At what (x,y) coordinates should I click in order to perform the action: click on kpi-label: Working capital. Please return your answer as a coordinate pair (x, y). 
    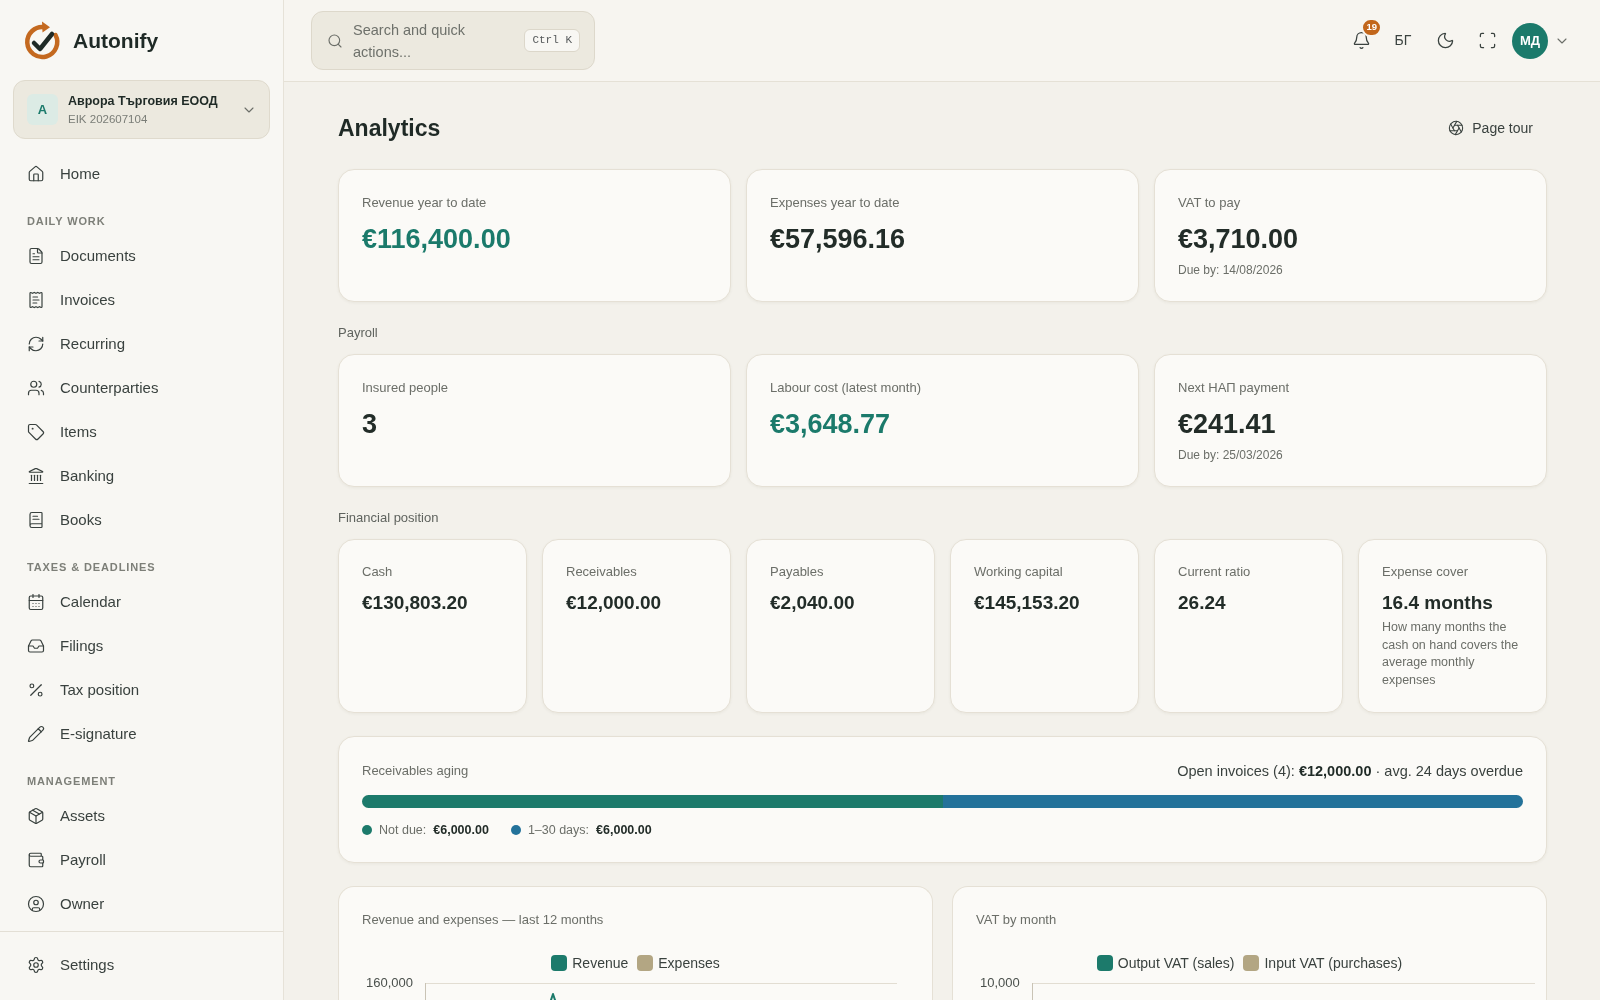
    Looking at the image, I should click on (1019, 572).